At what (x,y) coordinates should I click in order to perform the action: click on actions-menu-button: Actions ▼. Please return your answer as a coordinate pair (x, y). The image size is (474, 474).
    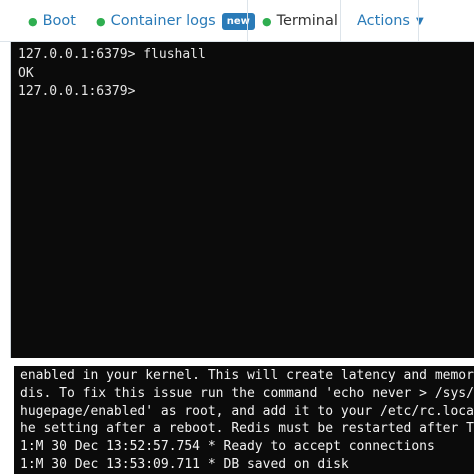
    Looking at the image, I should click on (390, 21).